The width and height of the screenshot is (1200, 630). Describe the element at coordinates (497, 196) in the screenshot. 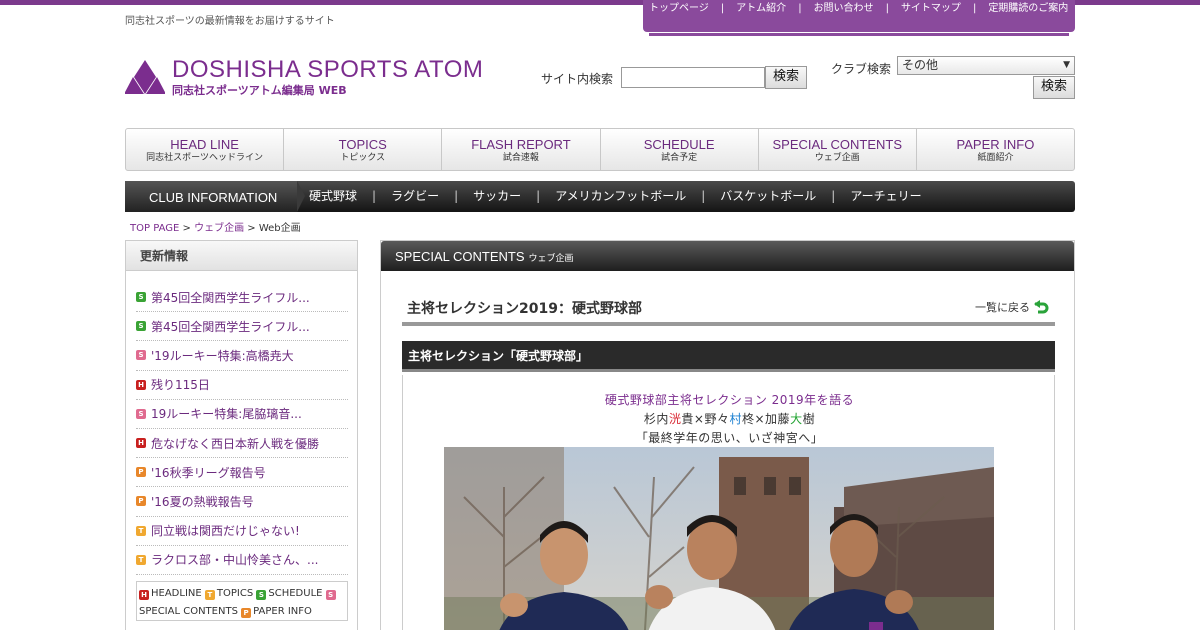

I see `club-link-soccer: サッカー` at that location.